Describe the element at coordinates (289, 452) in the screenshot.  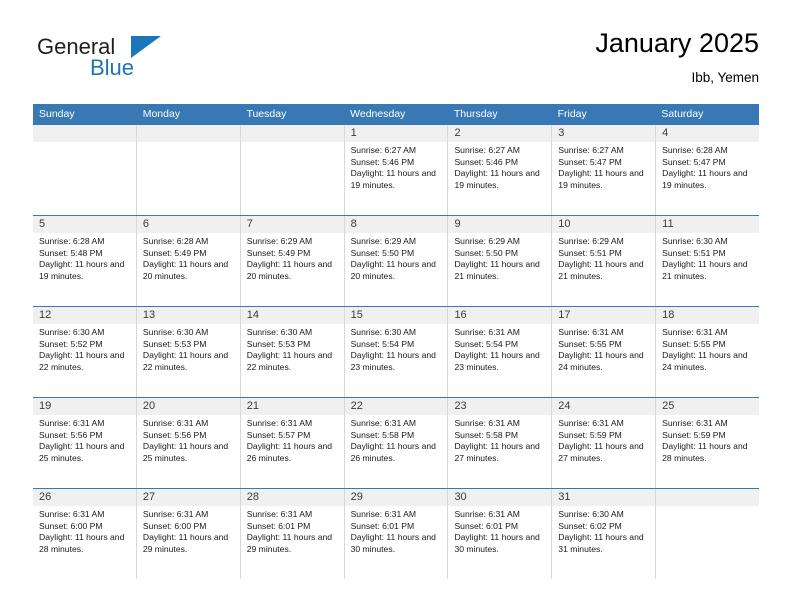
I see `daylight-text: Daylight: 11 hours and 26 minutes.` at that location.